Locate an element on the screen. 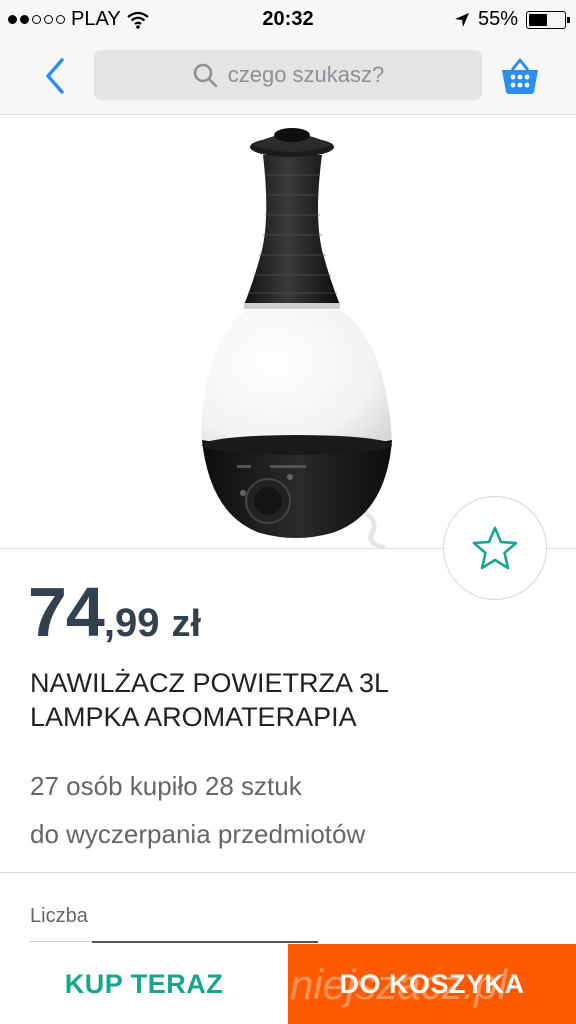  favorite-button is located at coordinates (495, 548).